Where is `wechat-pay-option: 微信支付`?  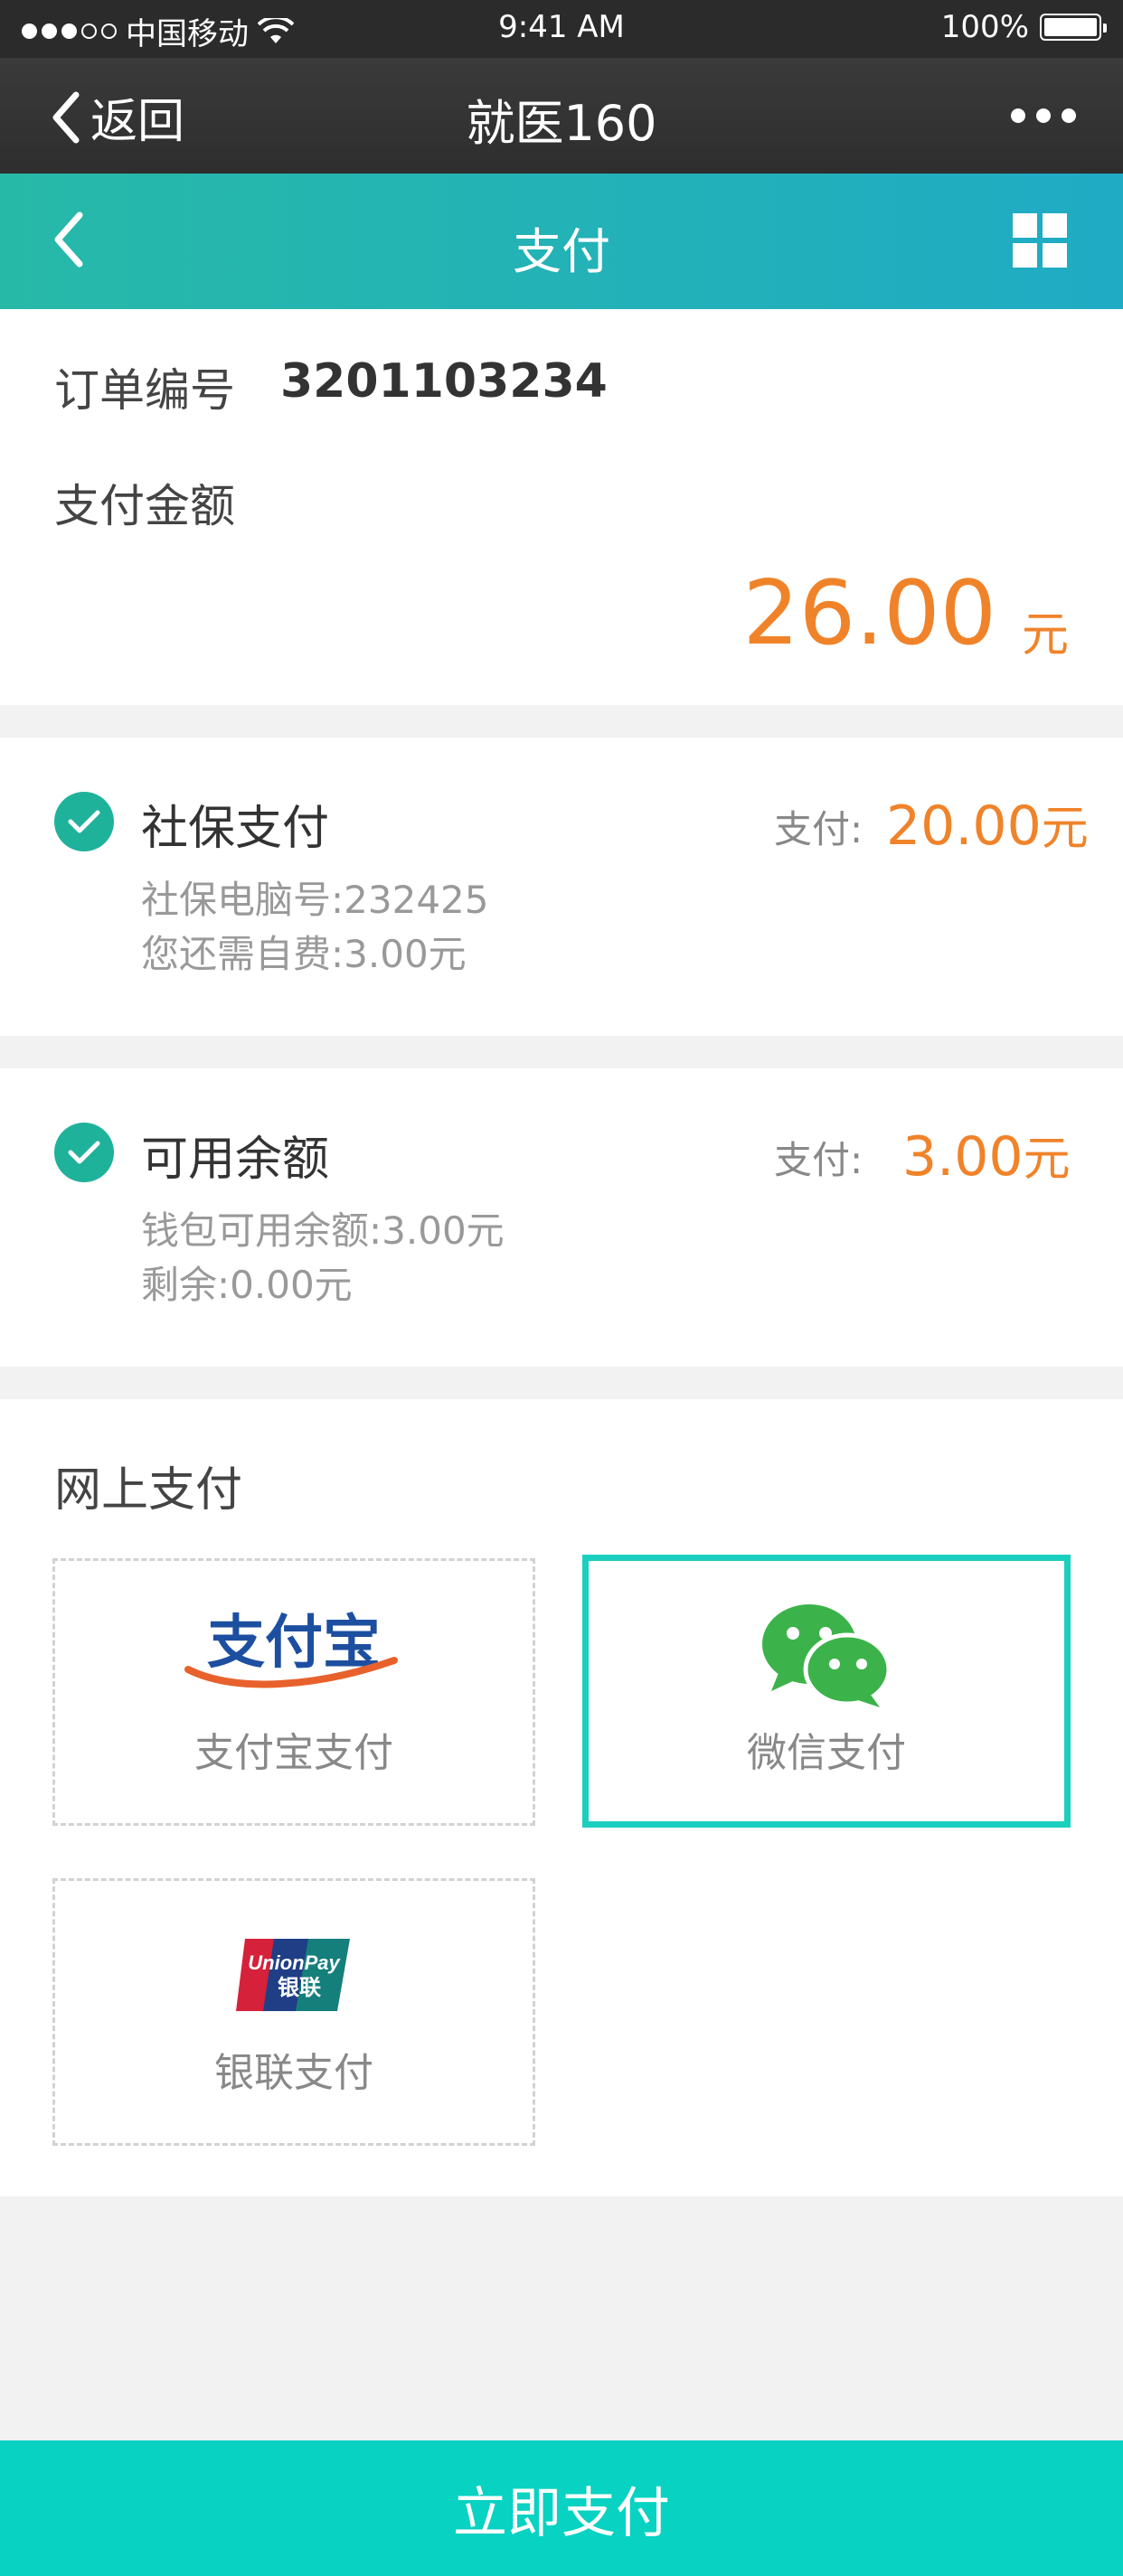
wechat-pay-option: 微信支付 is located at coordinates (826, 1692).